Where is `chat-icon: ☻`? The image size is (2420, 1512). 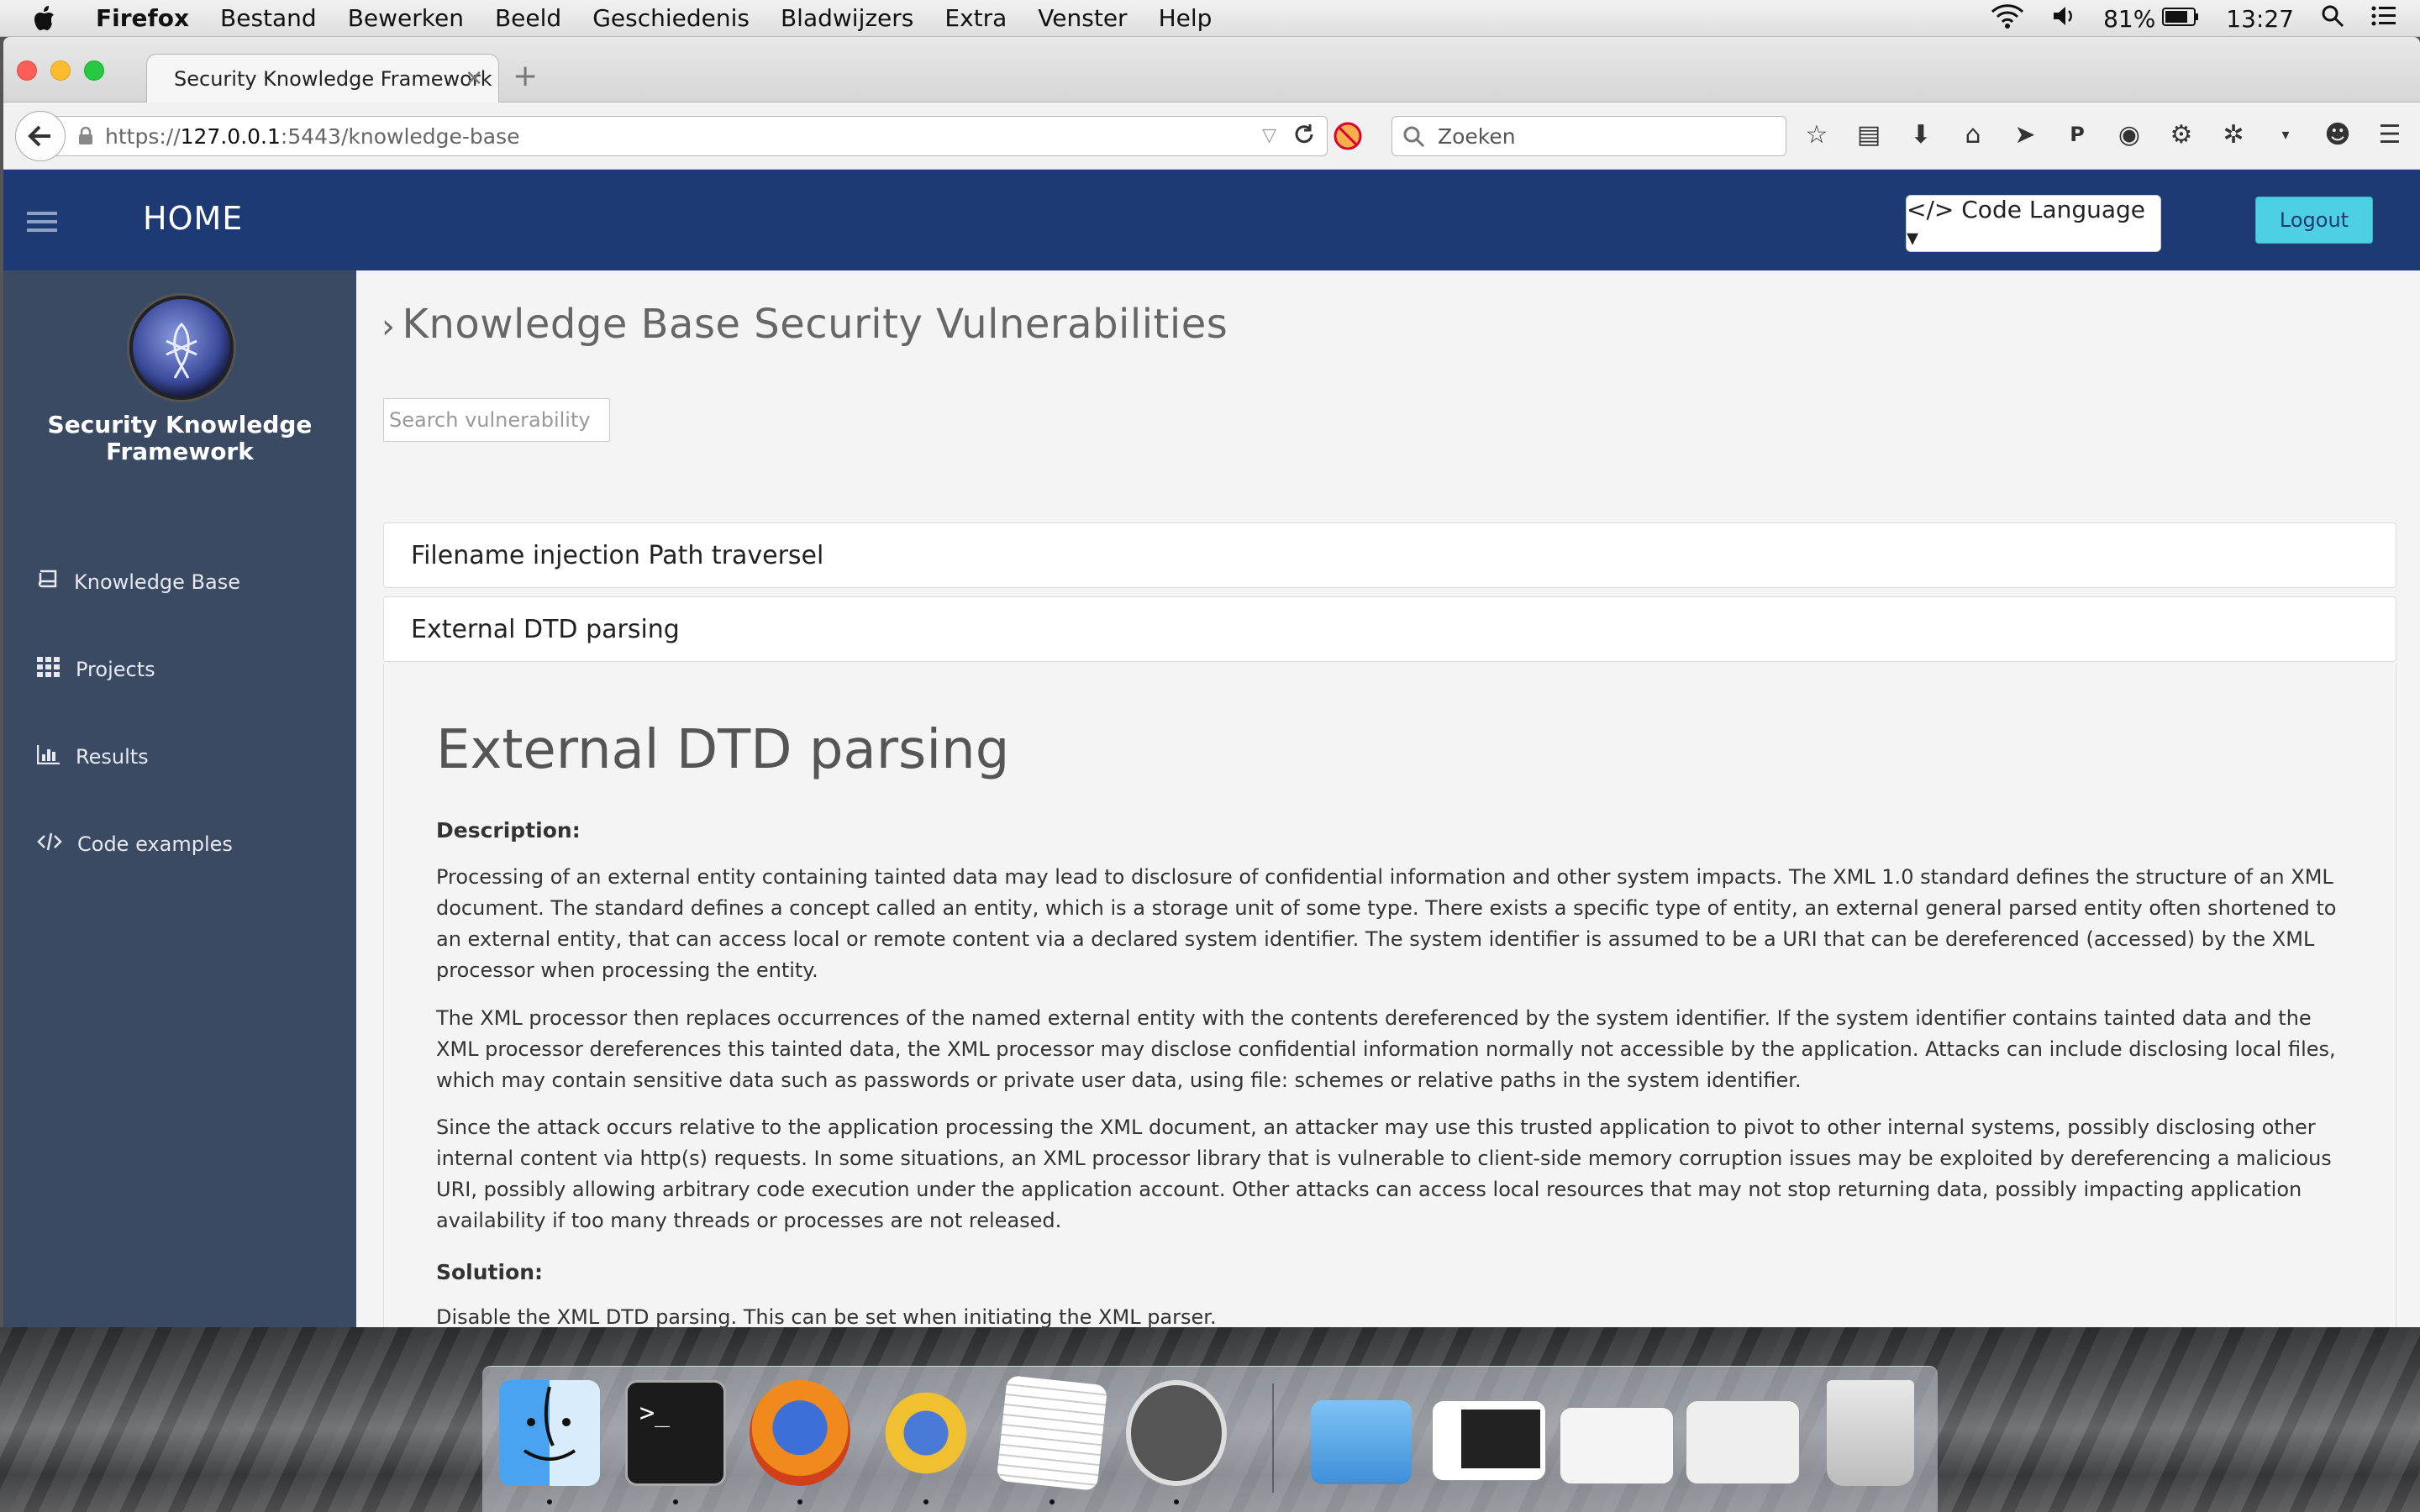
chat-icon: ☻ is located at coordinates (2338, 134).